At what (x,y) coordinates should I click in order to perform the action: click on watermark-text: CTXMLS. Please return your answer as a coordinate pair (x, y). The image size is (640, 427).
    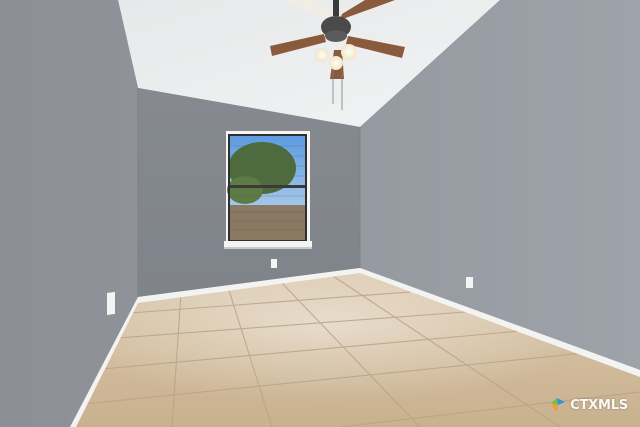
    Looking at the image, I should click on (599, 405).